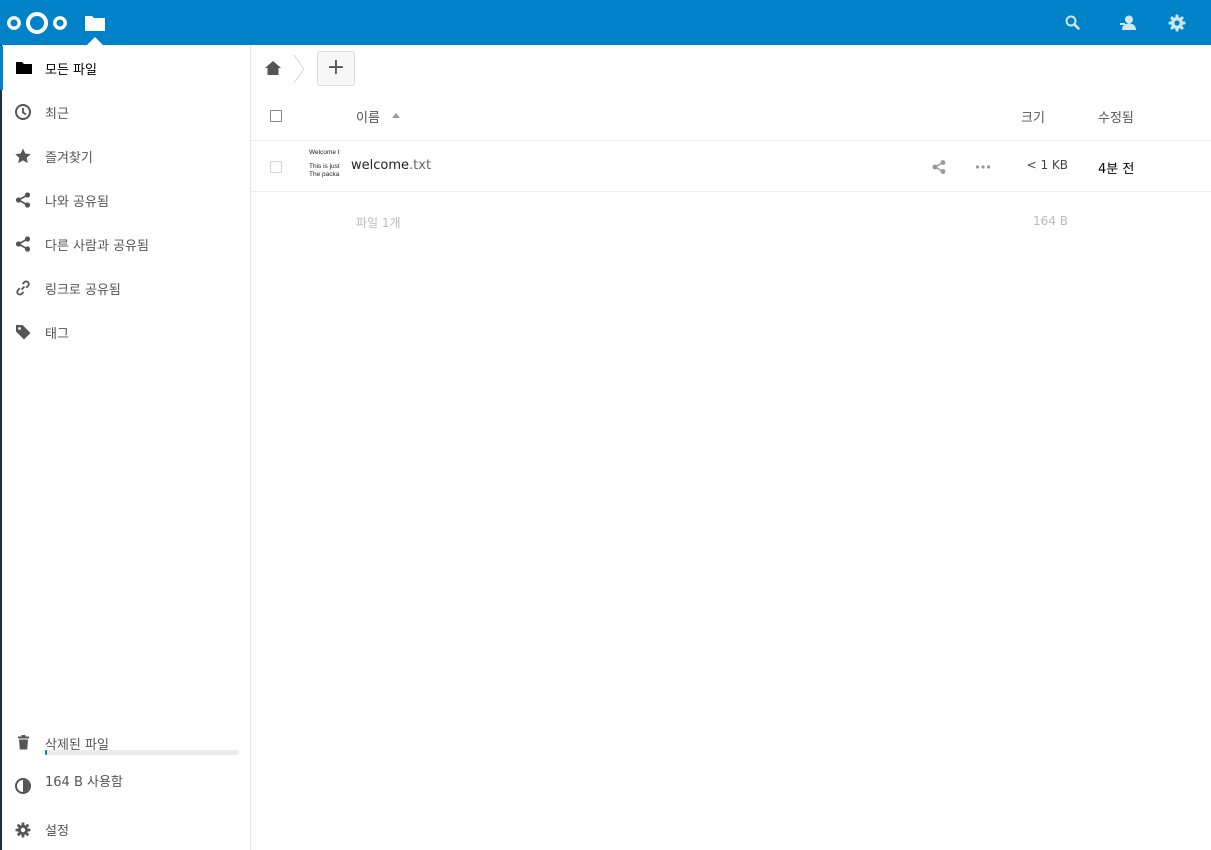 The image size is (1211, 850). Describe the element at coordinates (23, 156) in the screenshot. I see `star-icon` at that location.